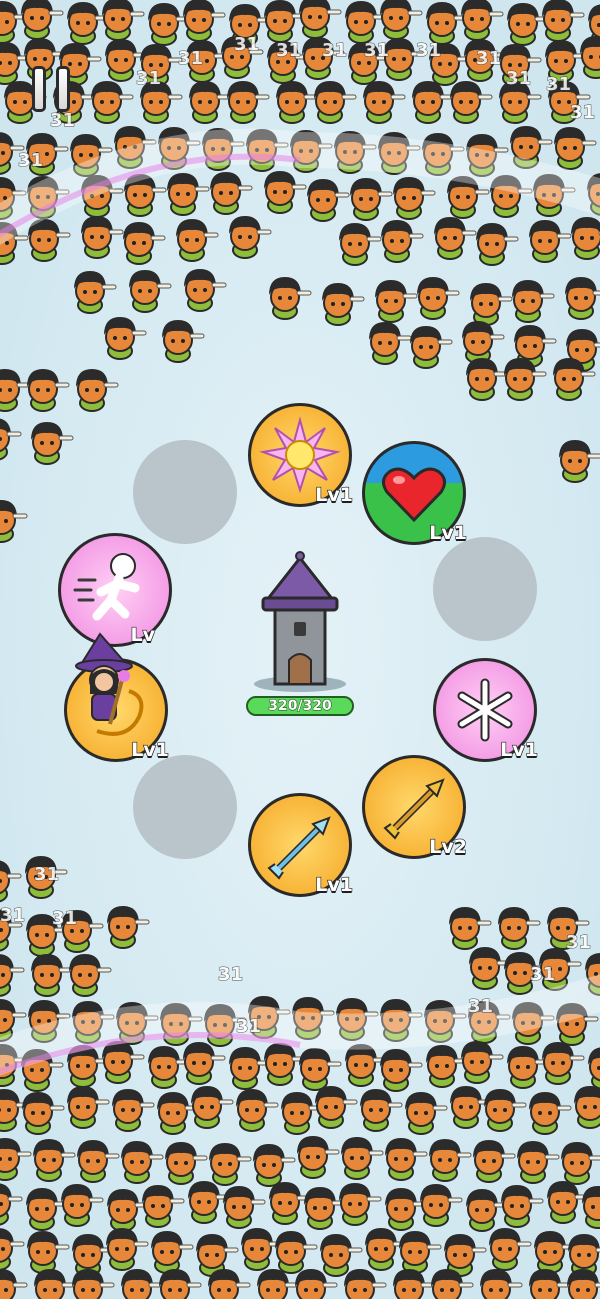  Describe the element at coordinates (415, 807) in the screenshot. I see `skill-slot-arrow-gold: Lv2` at that location.